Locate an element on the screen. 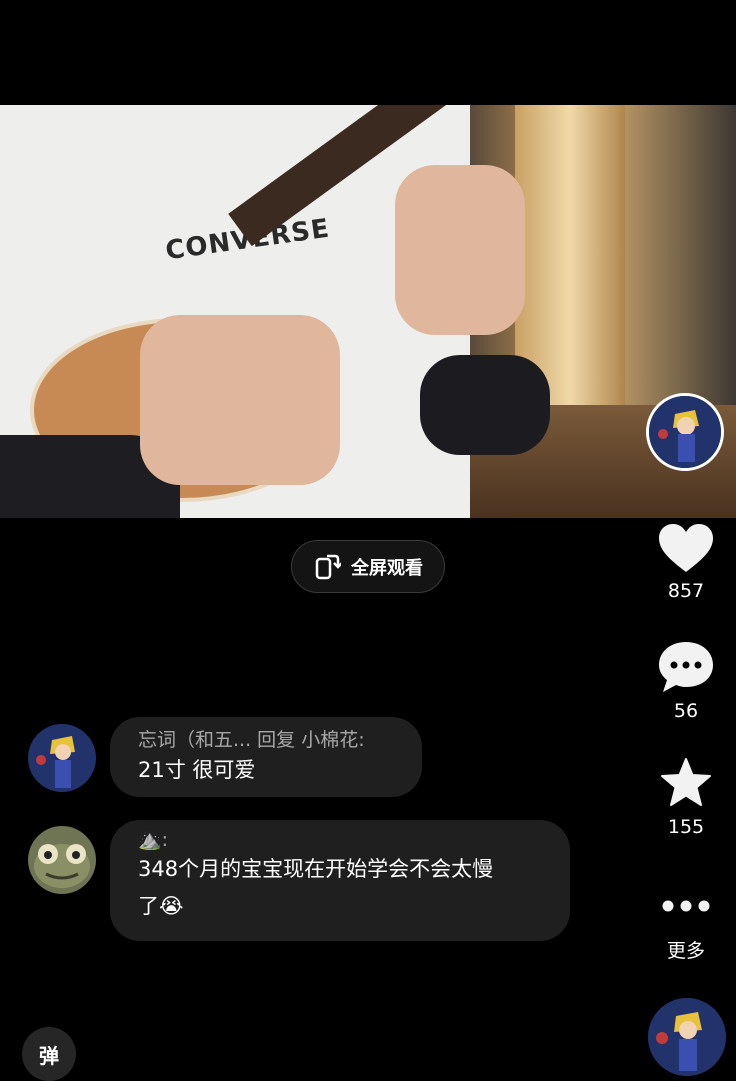 Image resolution: width=736 pixels, height=1081 pixels. more-dots-icon is located at coordinates (686, 906).